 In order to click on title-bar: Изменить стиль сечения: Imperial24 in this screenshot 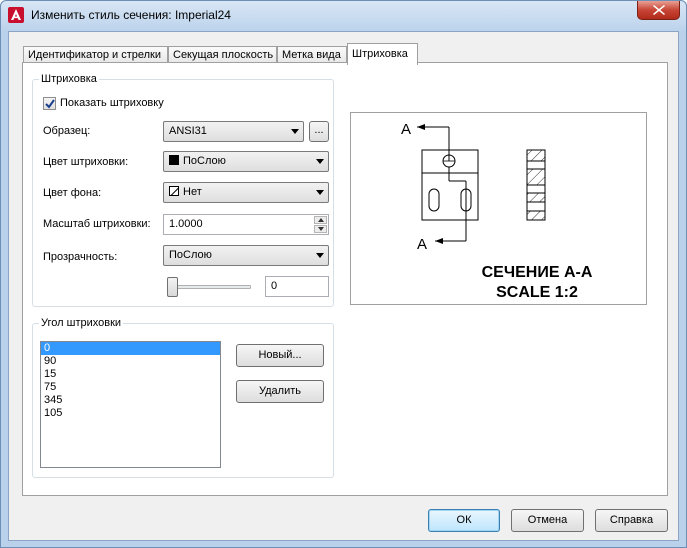, I will do `click(343, 16)`.